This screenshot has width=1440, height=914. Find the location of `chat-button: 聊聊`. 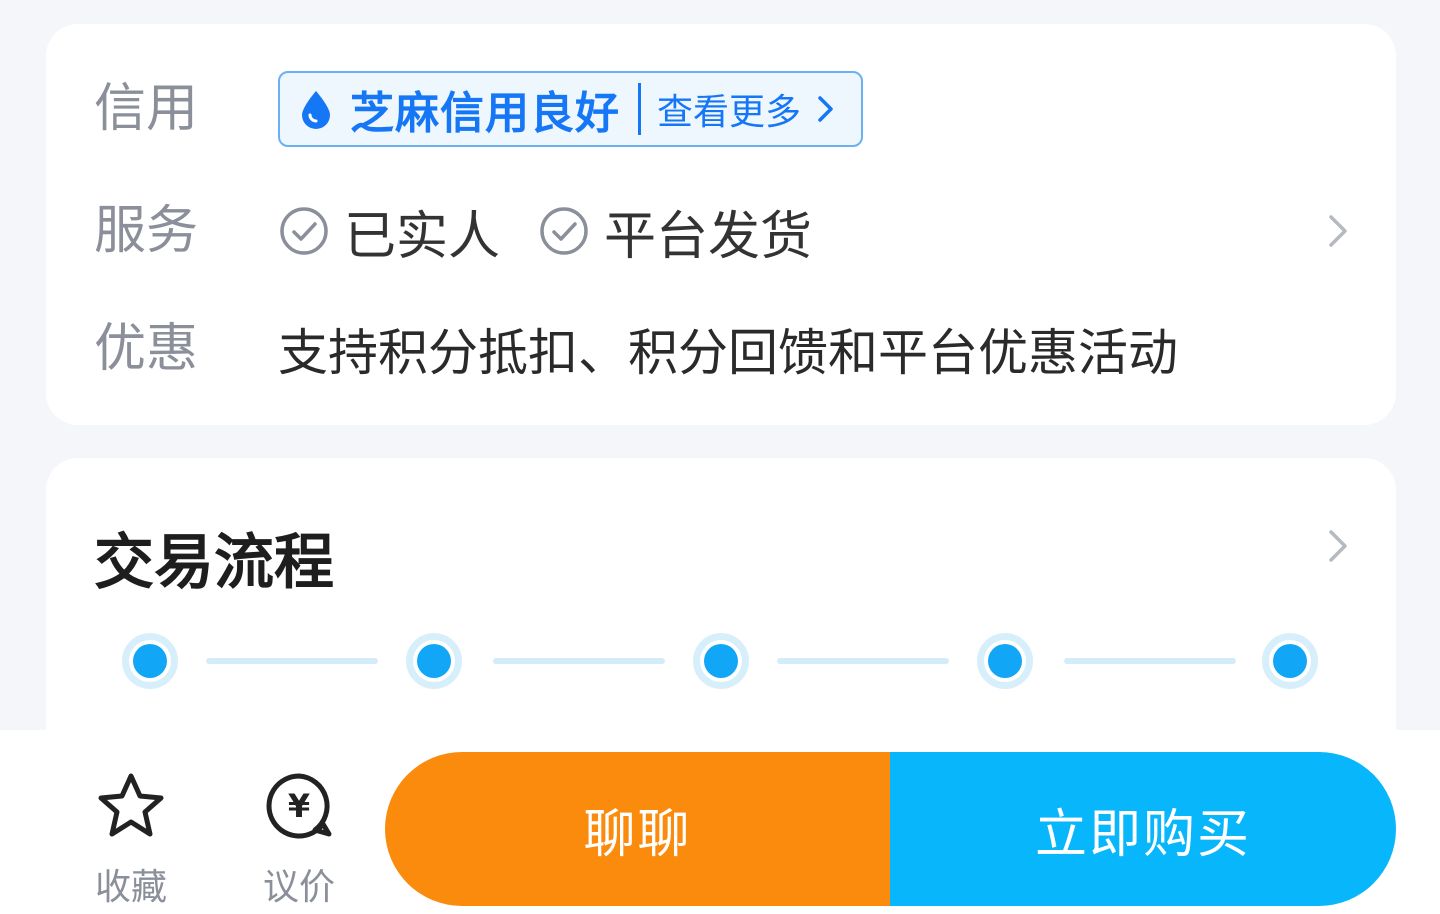

chat-button: 聊聊 is located at coordinates (637, 829).